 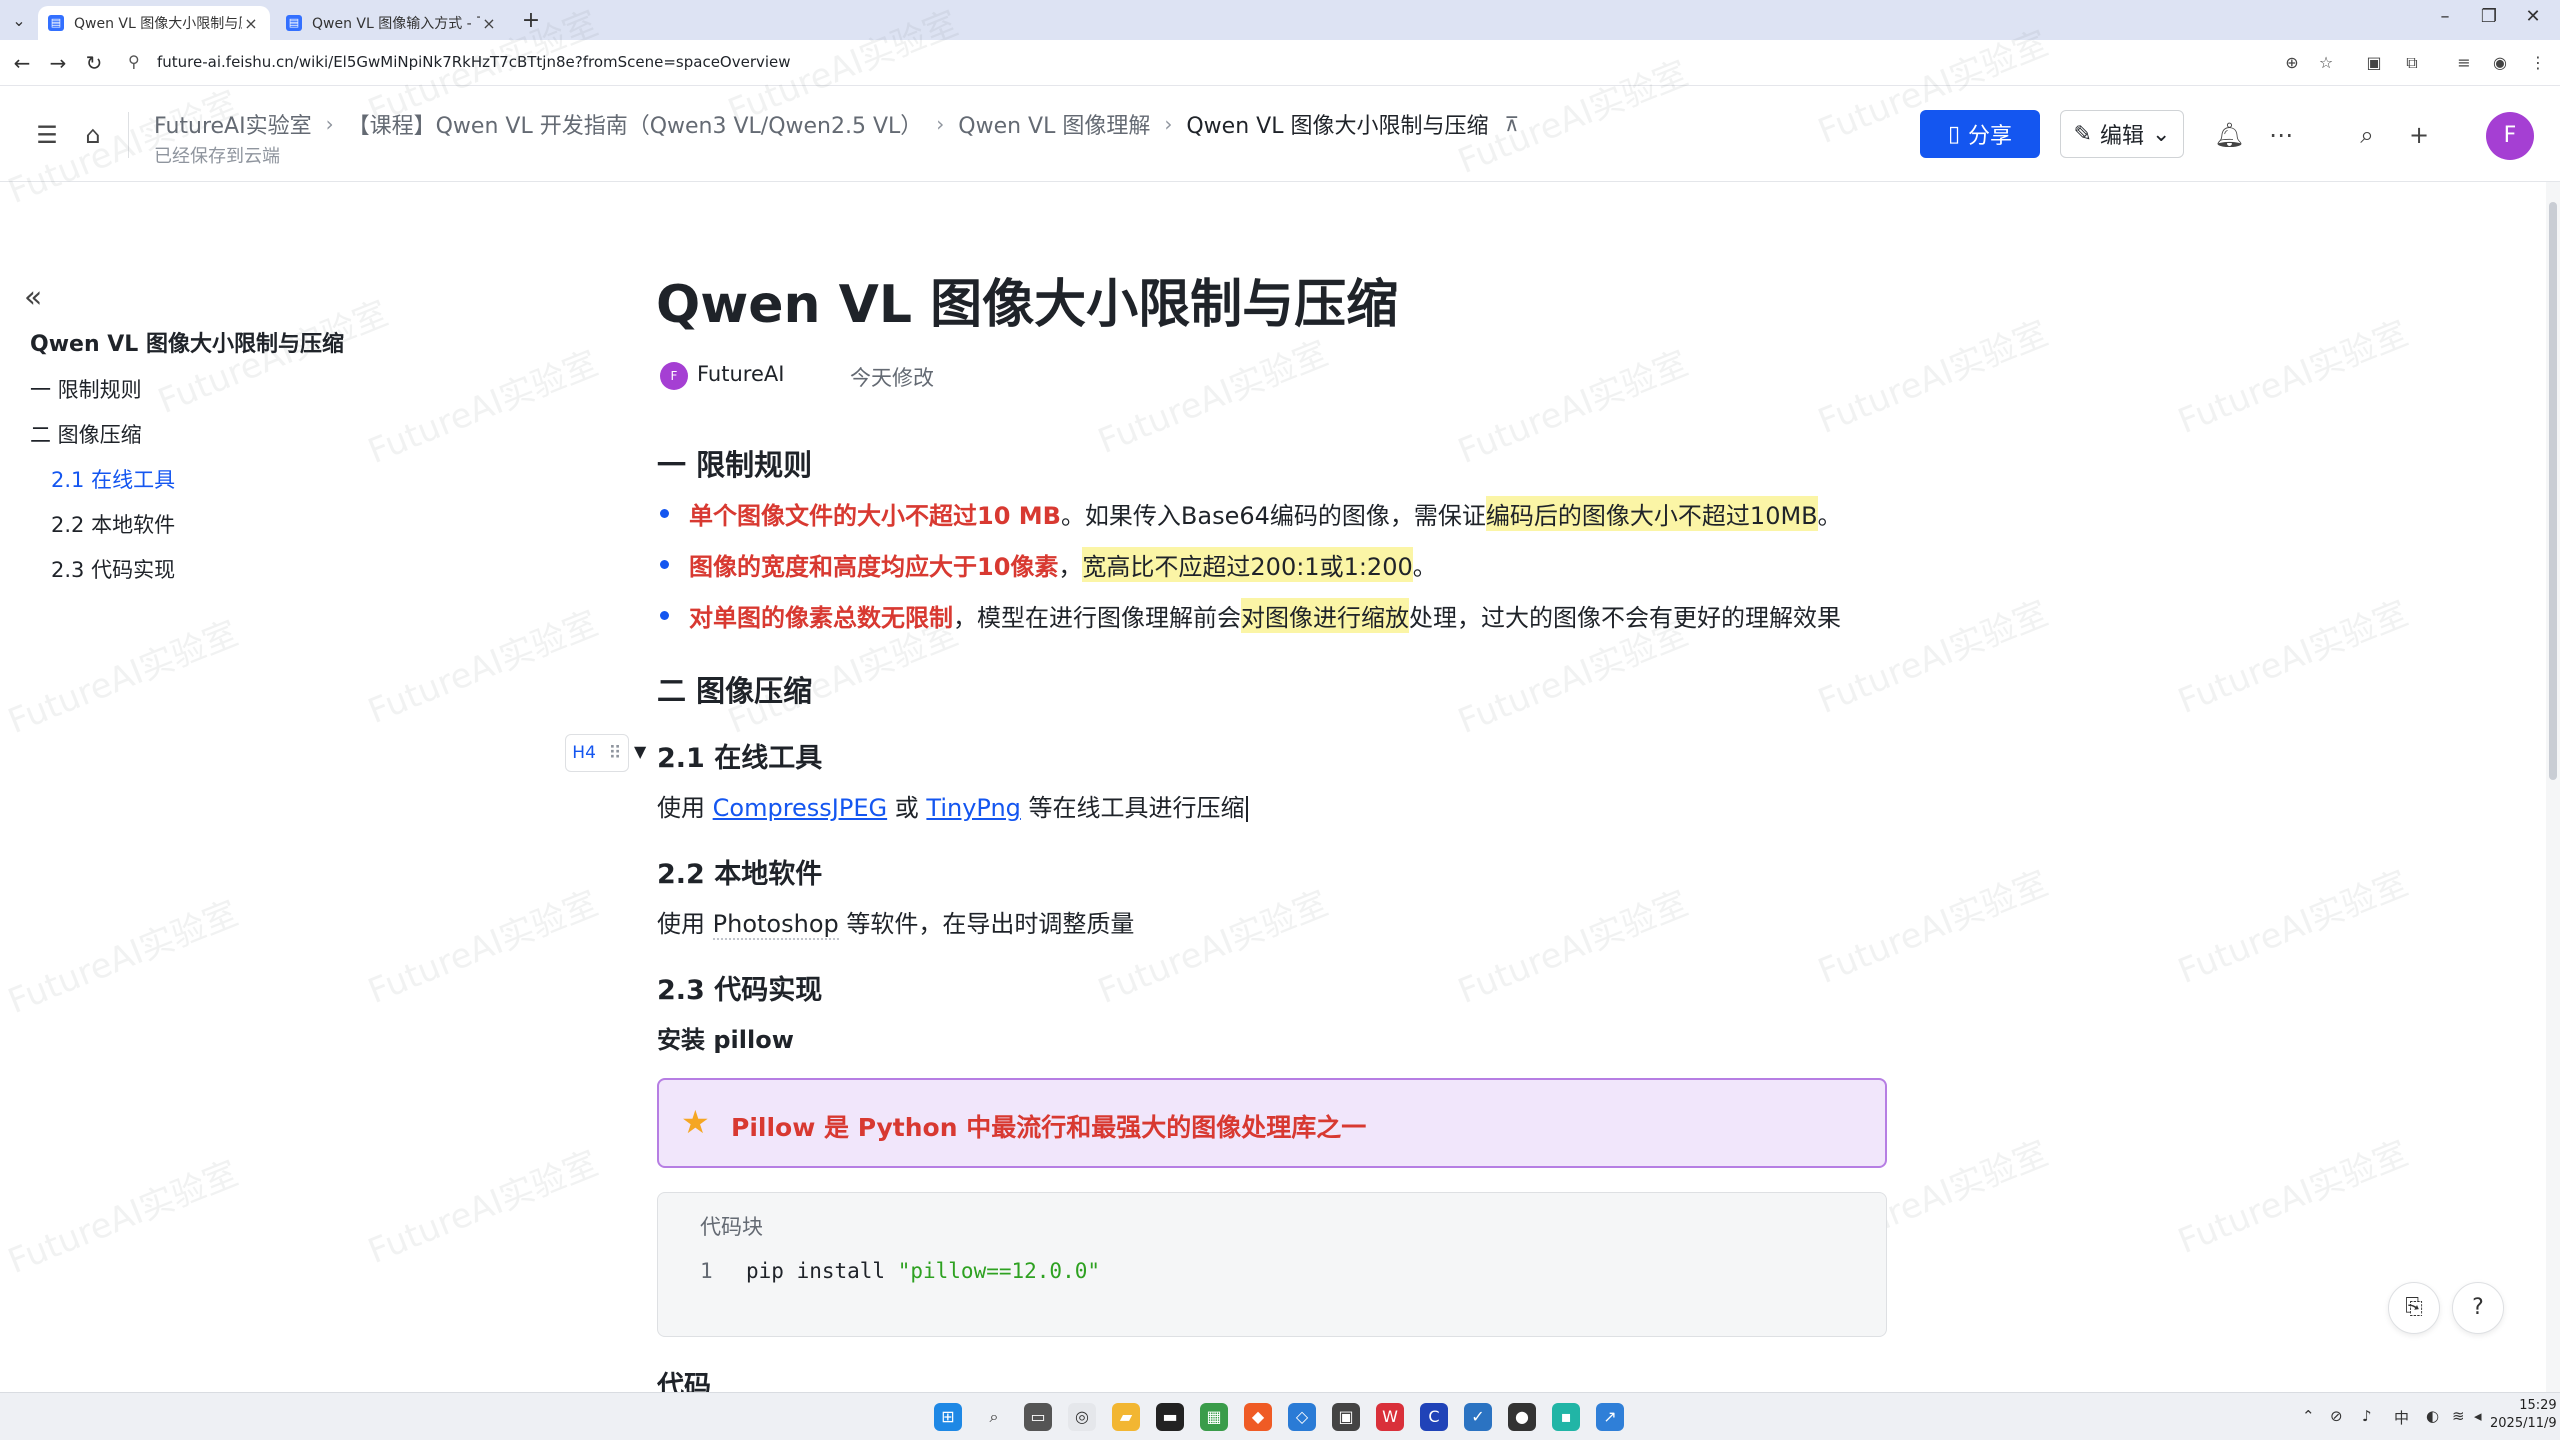 What do you see at coordinates (2538, 63) in the screenshot?
I see `browser-menu-icon: ⋮` at bounding box center [2538, 63].